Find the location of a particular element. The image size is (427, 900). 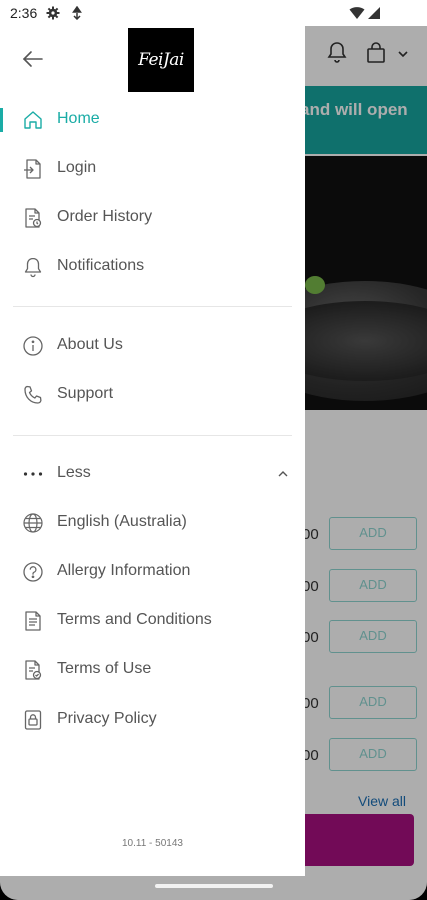

menu-item-support: Support is located at coordinates (152, 395).